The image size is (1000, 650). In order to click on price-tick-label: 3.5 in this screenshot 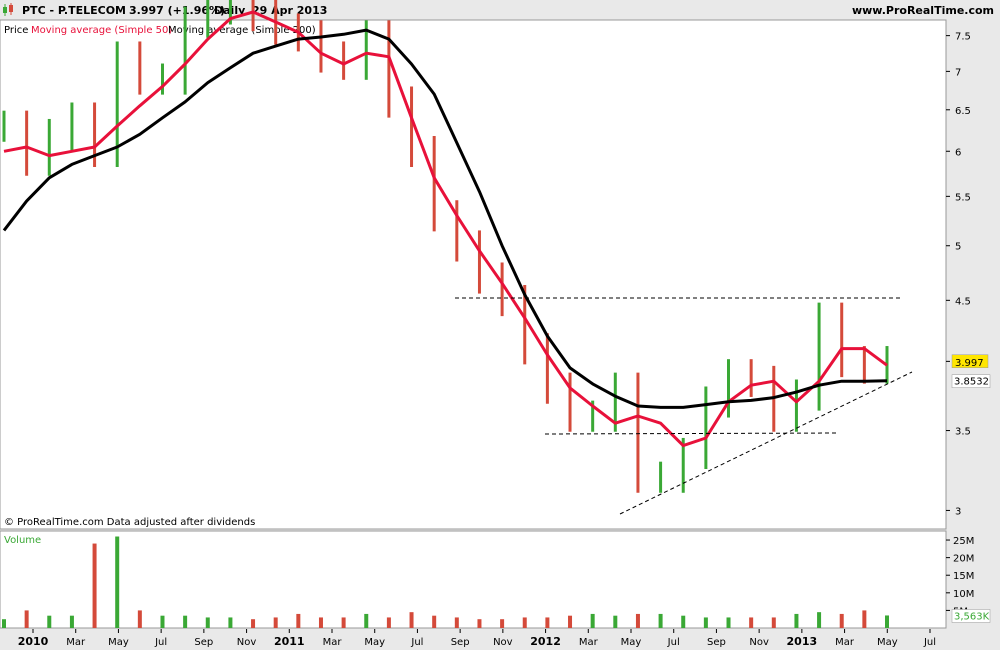, I will do `click(963, 432)`.